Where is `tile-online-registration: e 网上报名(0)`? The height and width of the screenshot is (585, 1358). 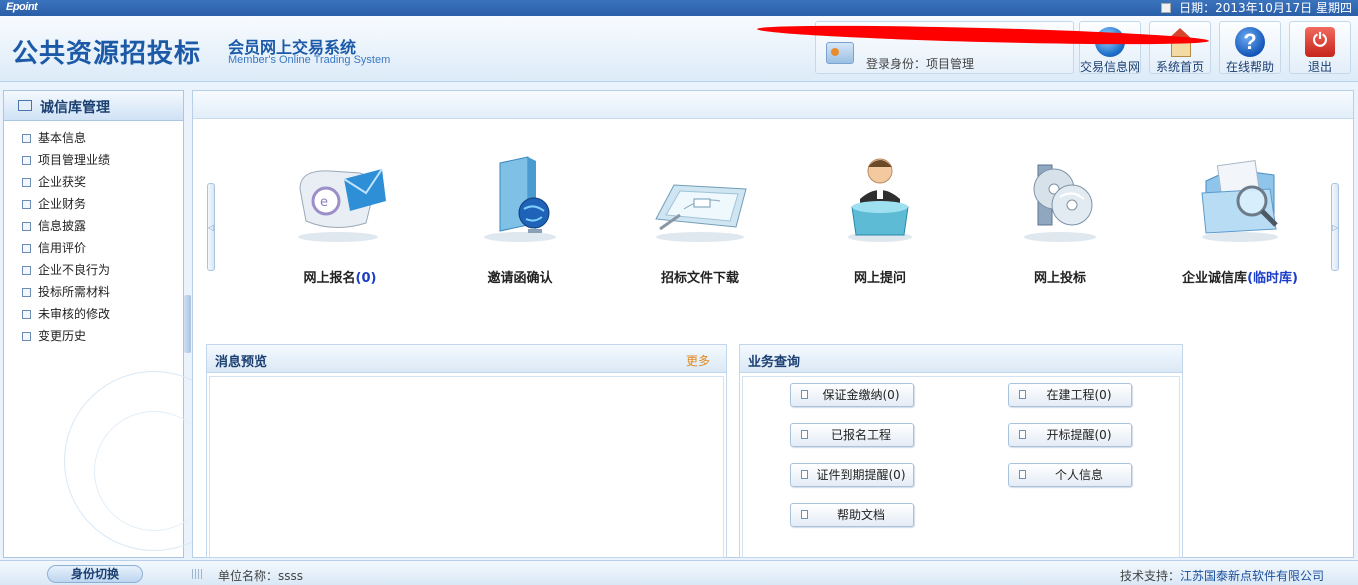
tile-online-registration: e 网上报名(0) is located at coordinates (340, 219).